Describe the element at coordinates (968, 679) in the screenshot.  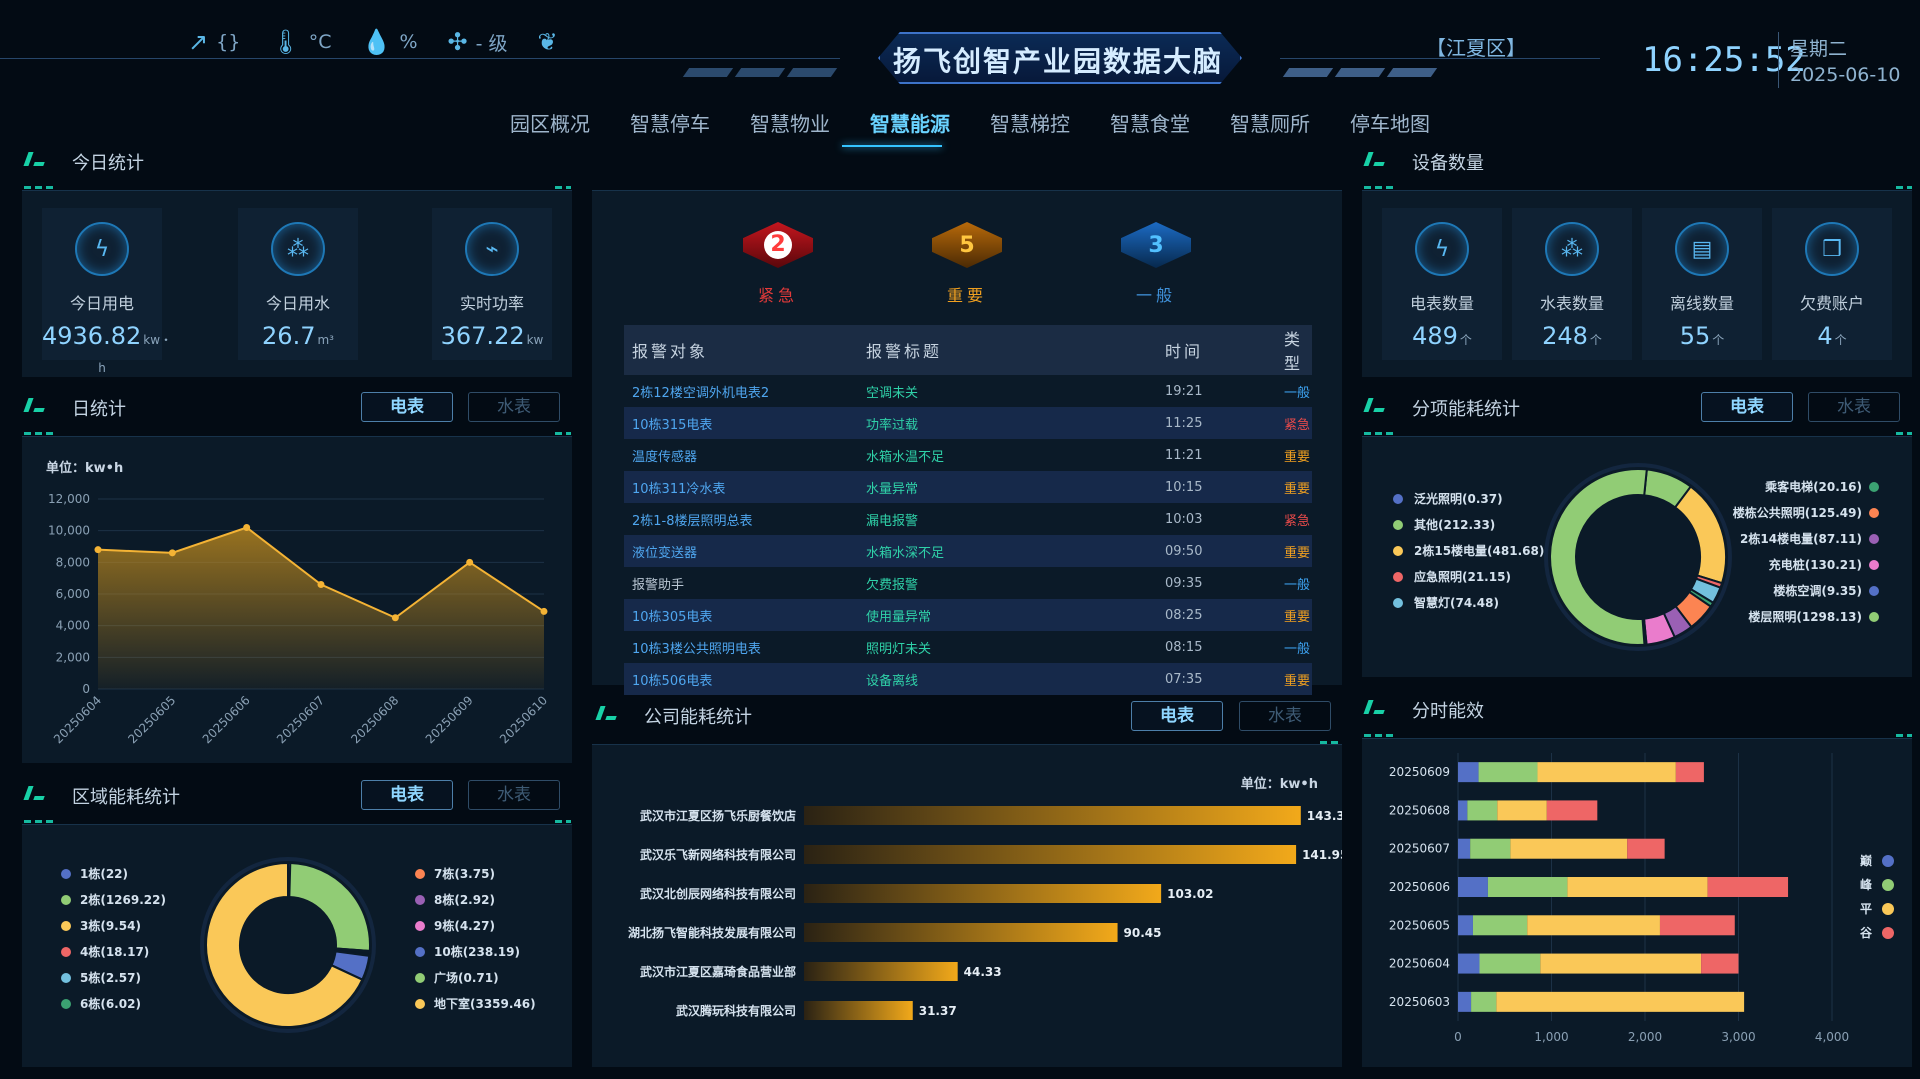
I see `alarm-row: 10栋506电表 设备离线 07:35 重要` at that location.